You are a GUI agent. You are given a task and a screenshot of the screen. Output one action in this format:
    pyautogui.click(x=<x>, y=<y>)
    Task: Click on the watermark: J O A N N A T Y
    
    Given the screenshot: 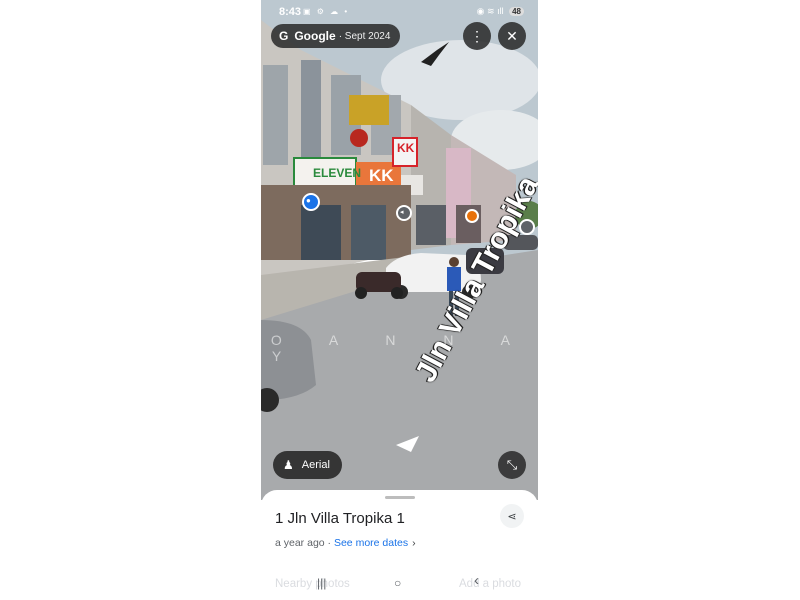 What is the action you would take?
    pyautogui.click(x=396, y=348)
    